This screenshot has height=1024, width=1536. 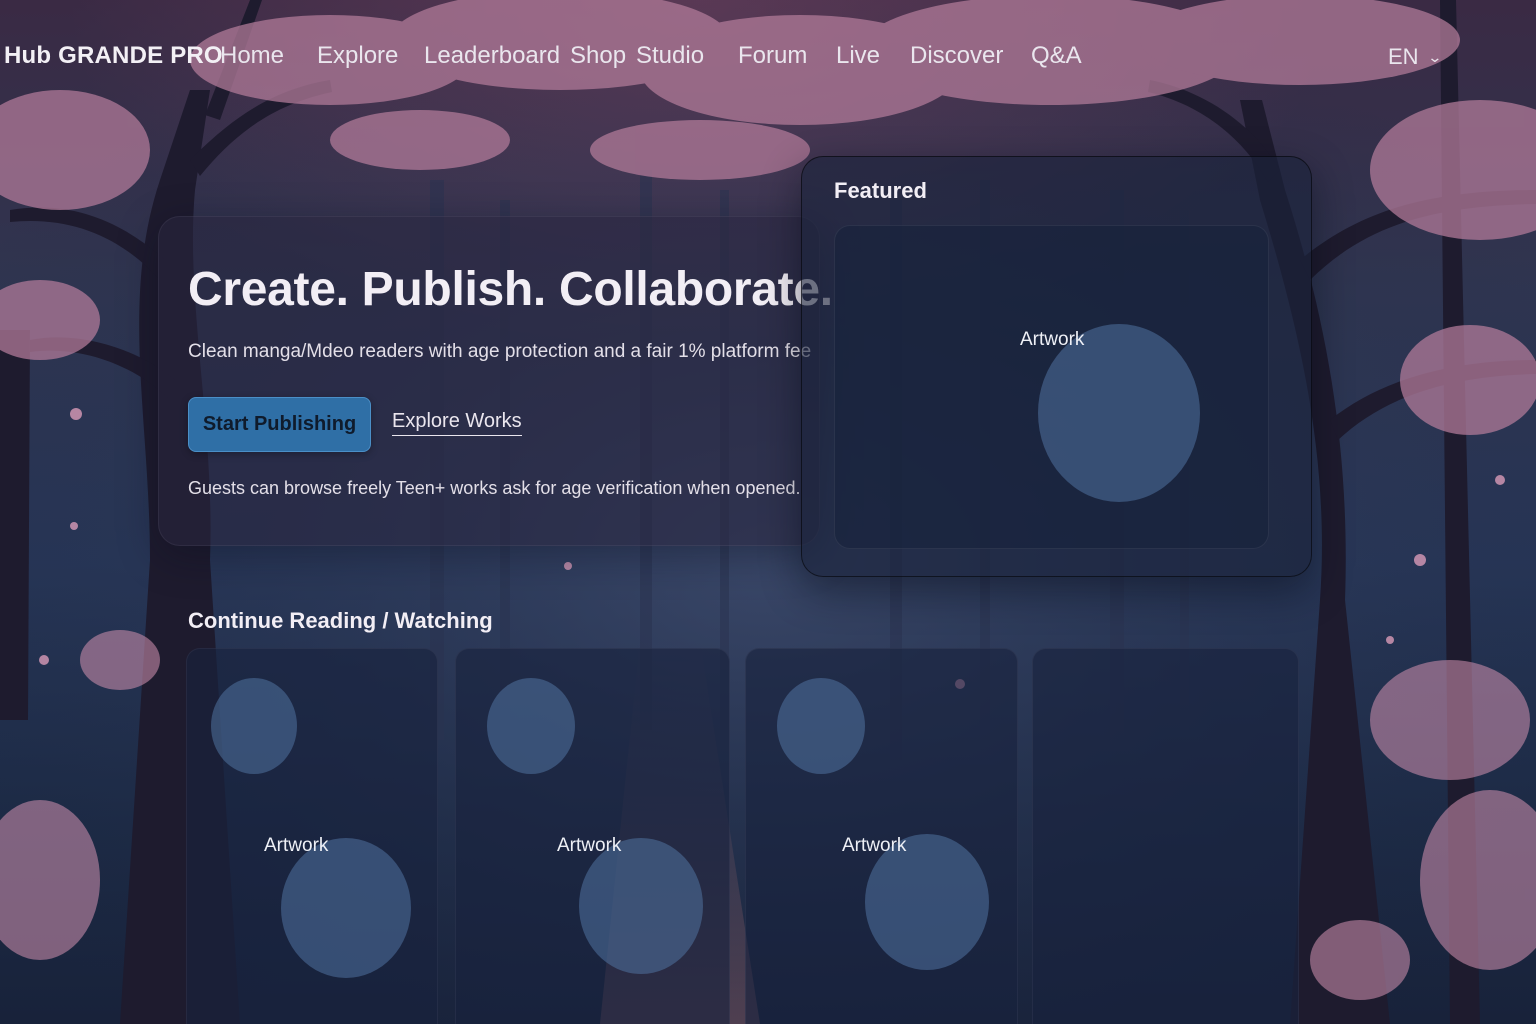 I want to click on language-value: EN, so click(x=1403, y=56).